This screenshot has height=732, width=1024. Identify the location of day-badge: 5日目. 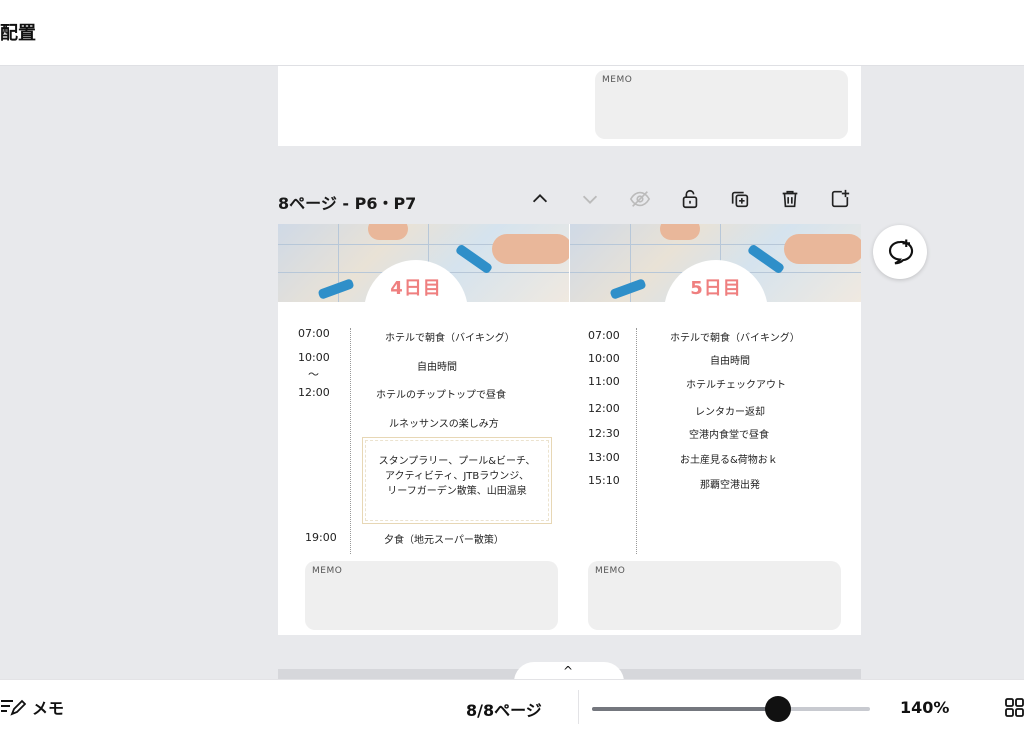
(716, 281).